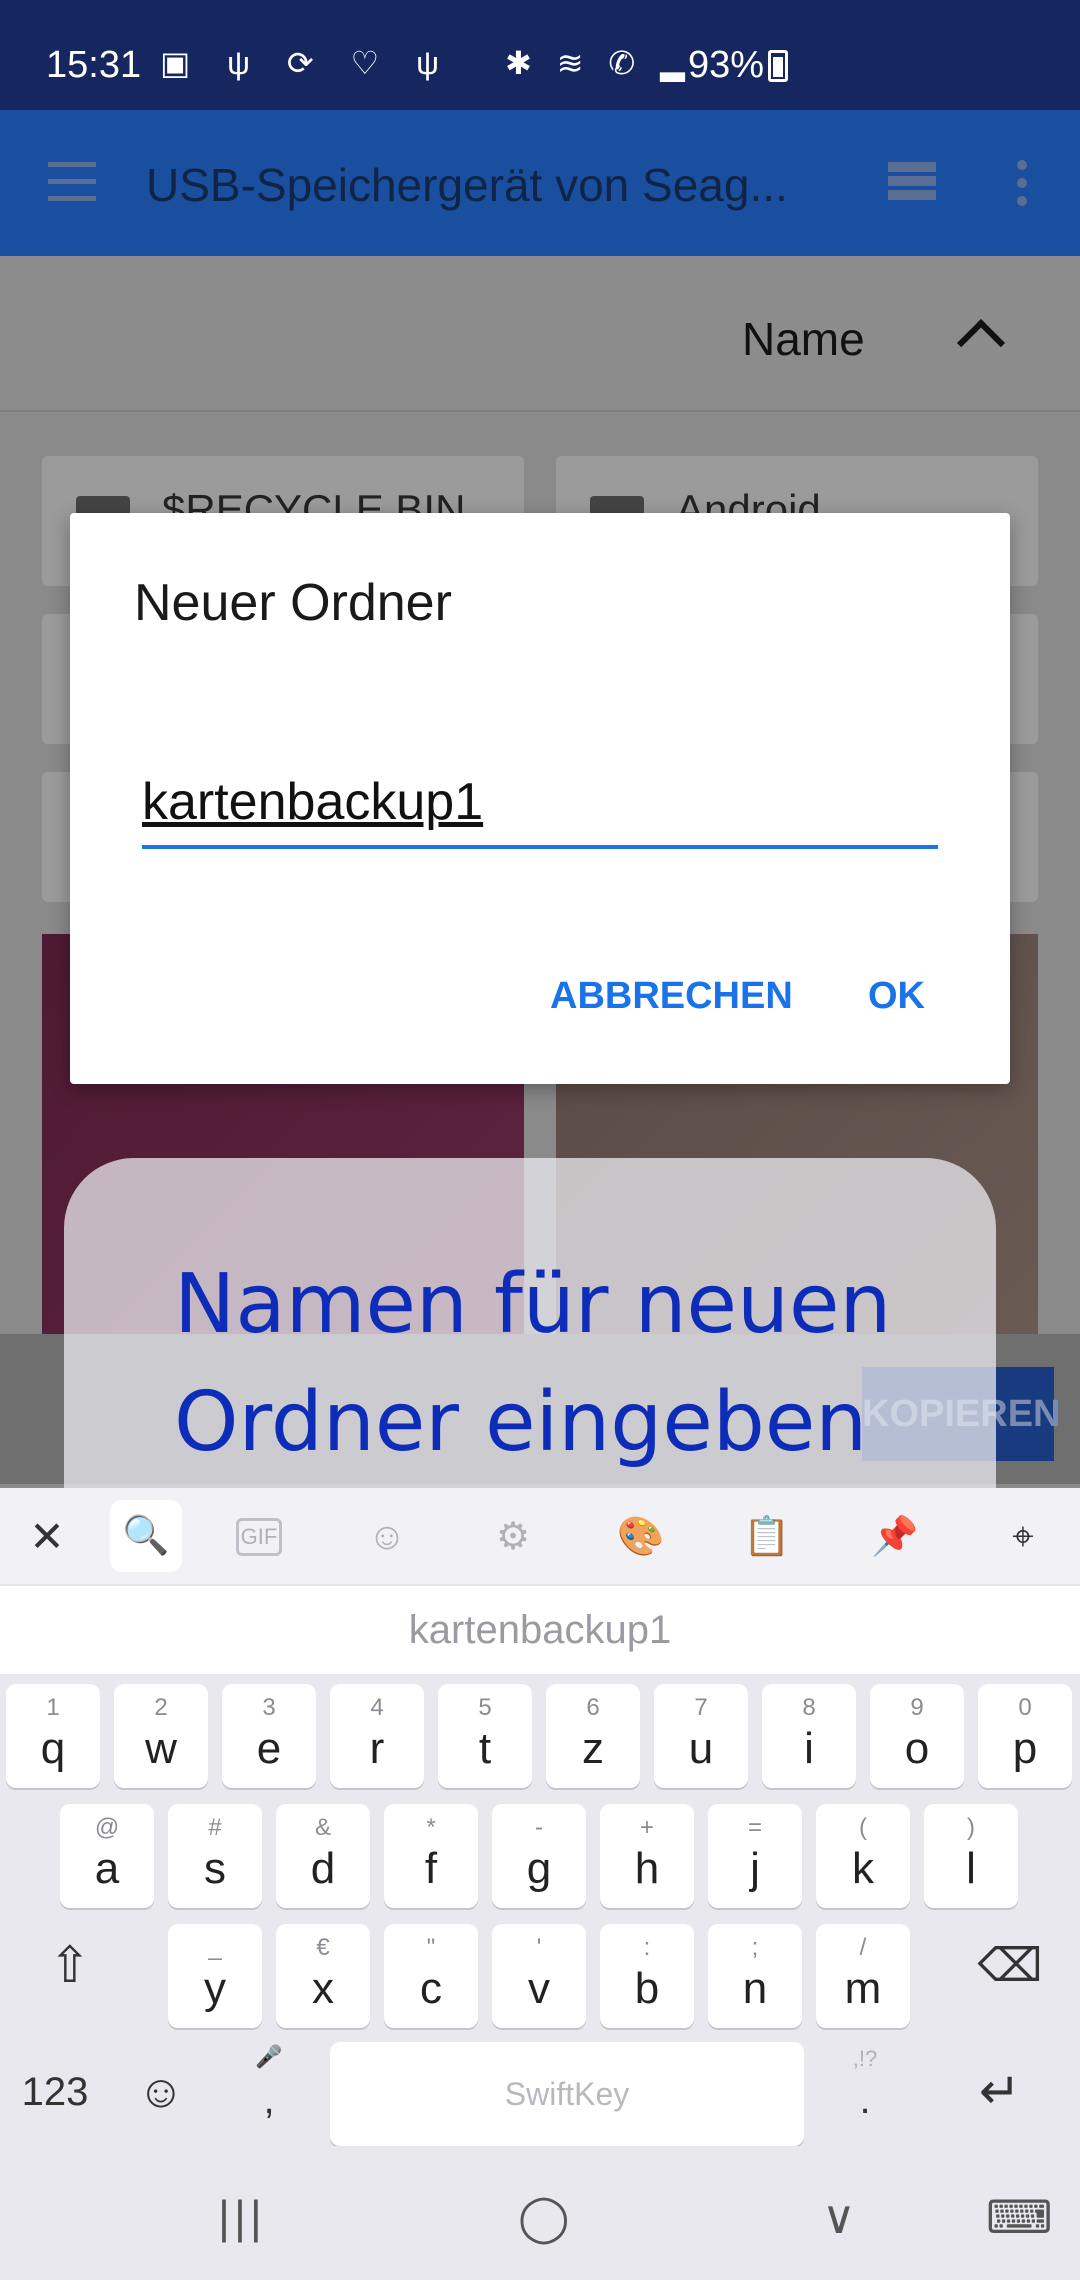  Describe the element at coordinates (543, 2217) in the screenshot. I see `home-icon: ◯` at that location.